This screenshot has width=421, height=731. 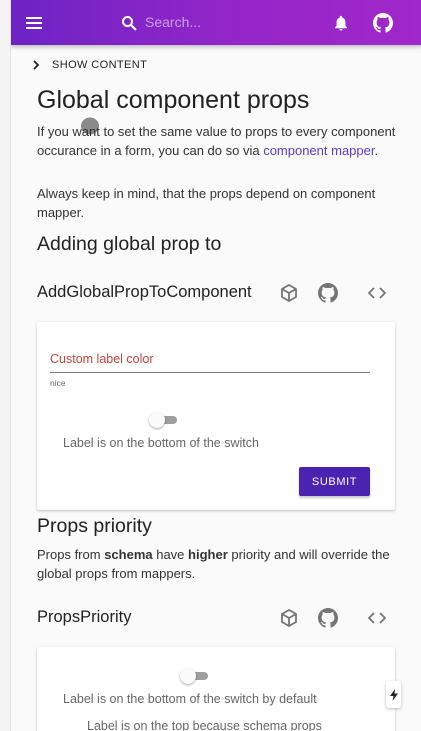 I want to click on github-link, so click(x=383, y=22).